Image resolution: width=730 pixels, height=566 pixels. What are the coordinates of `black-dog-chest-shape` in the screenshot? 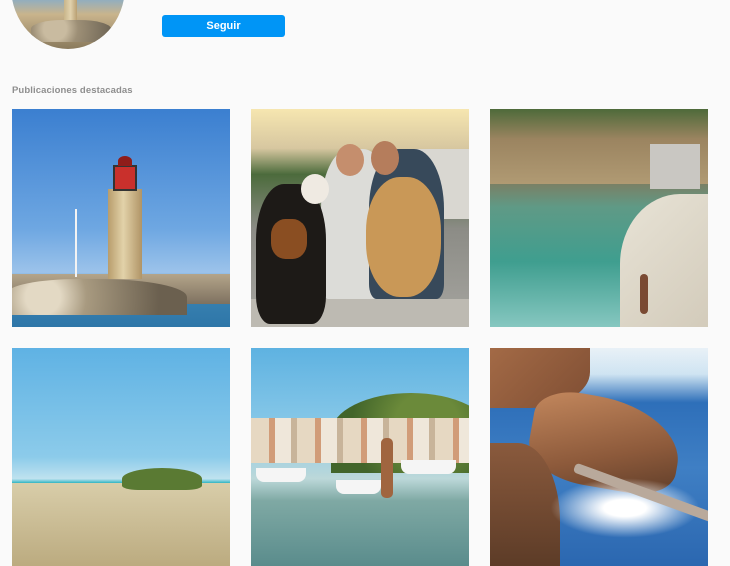 It's located at (289, 239).